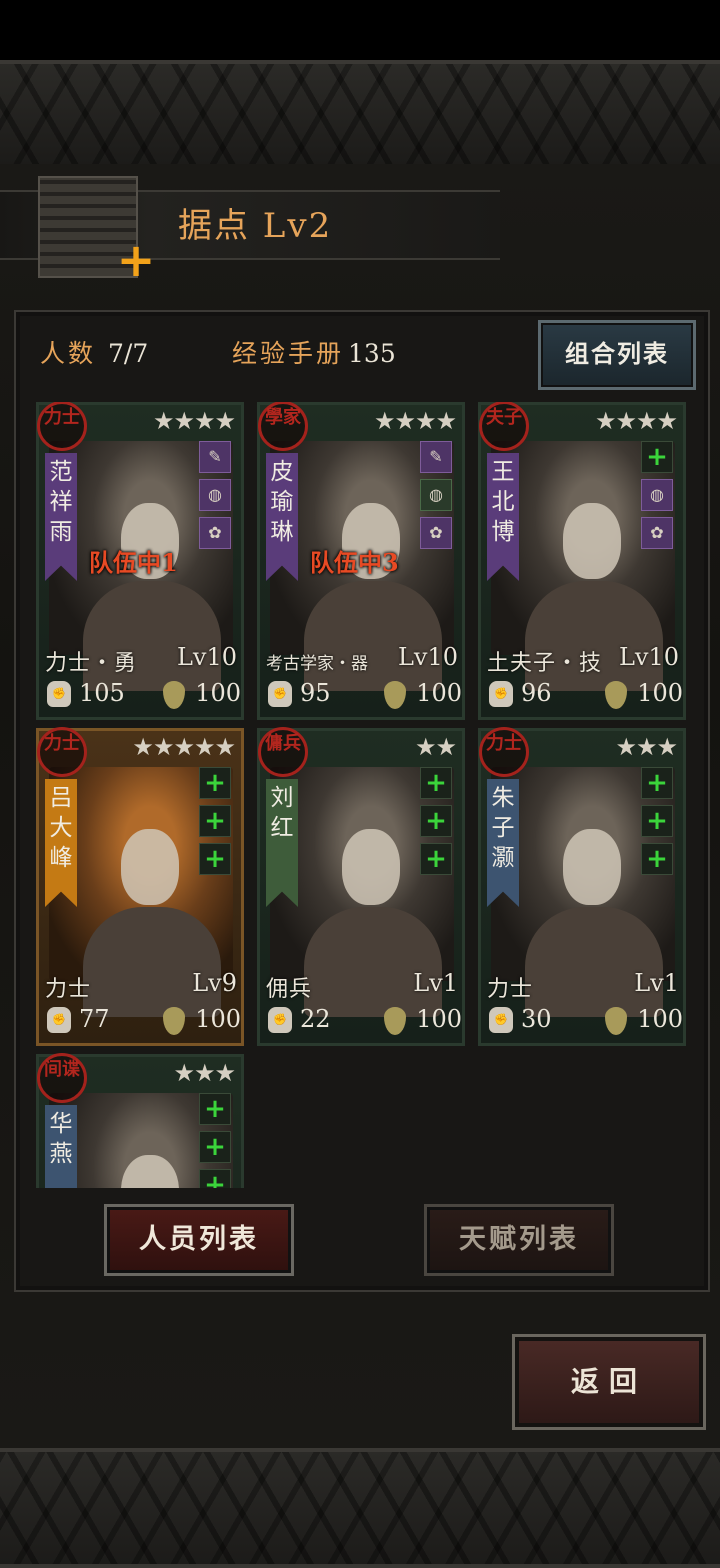  Describe the element at coordinates (503, 843) in the screenshot. I see `character-name: 朱子灏` at that location.